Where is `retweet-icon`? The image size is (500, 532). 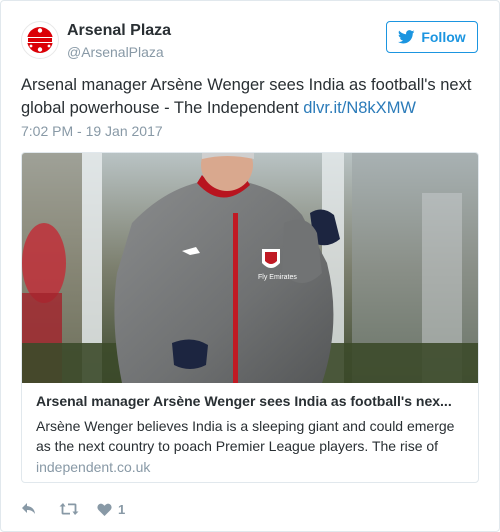
retweet-icon is located at coordinates (69, 509).